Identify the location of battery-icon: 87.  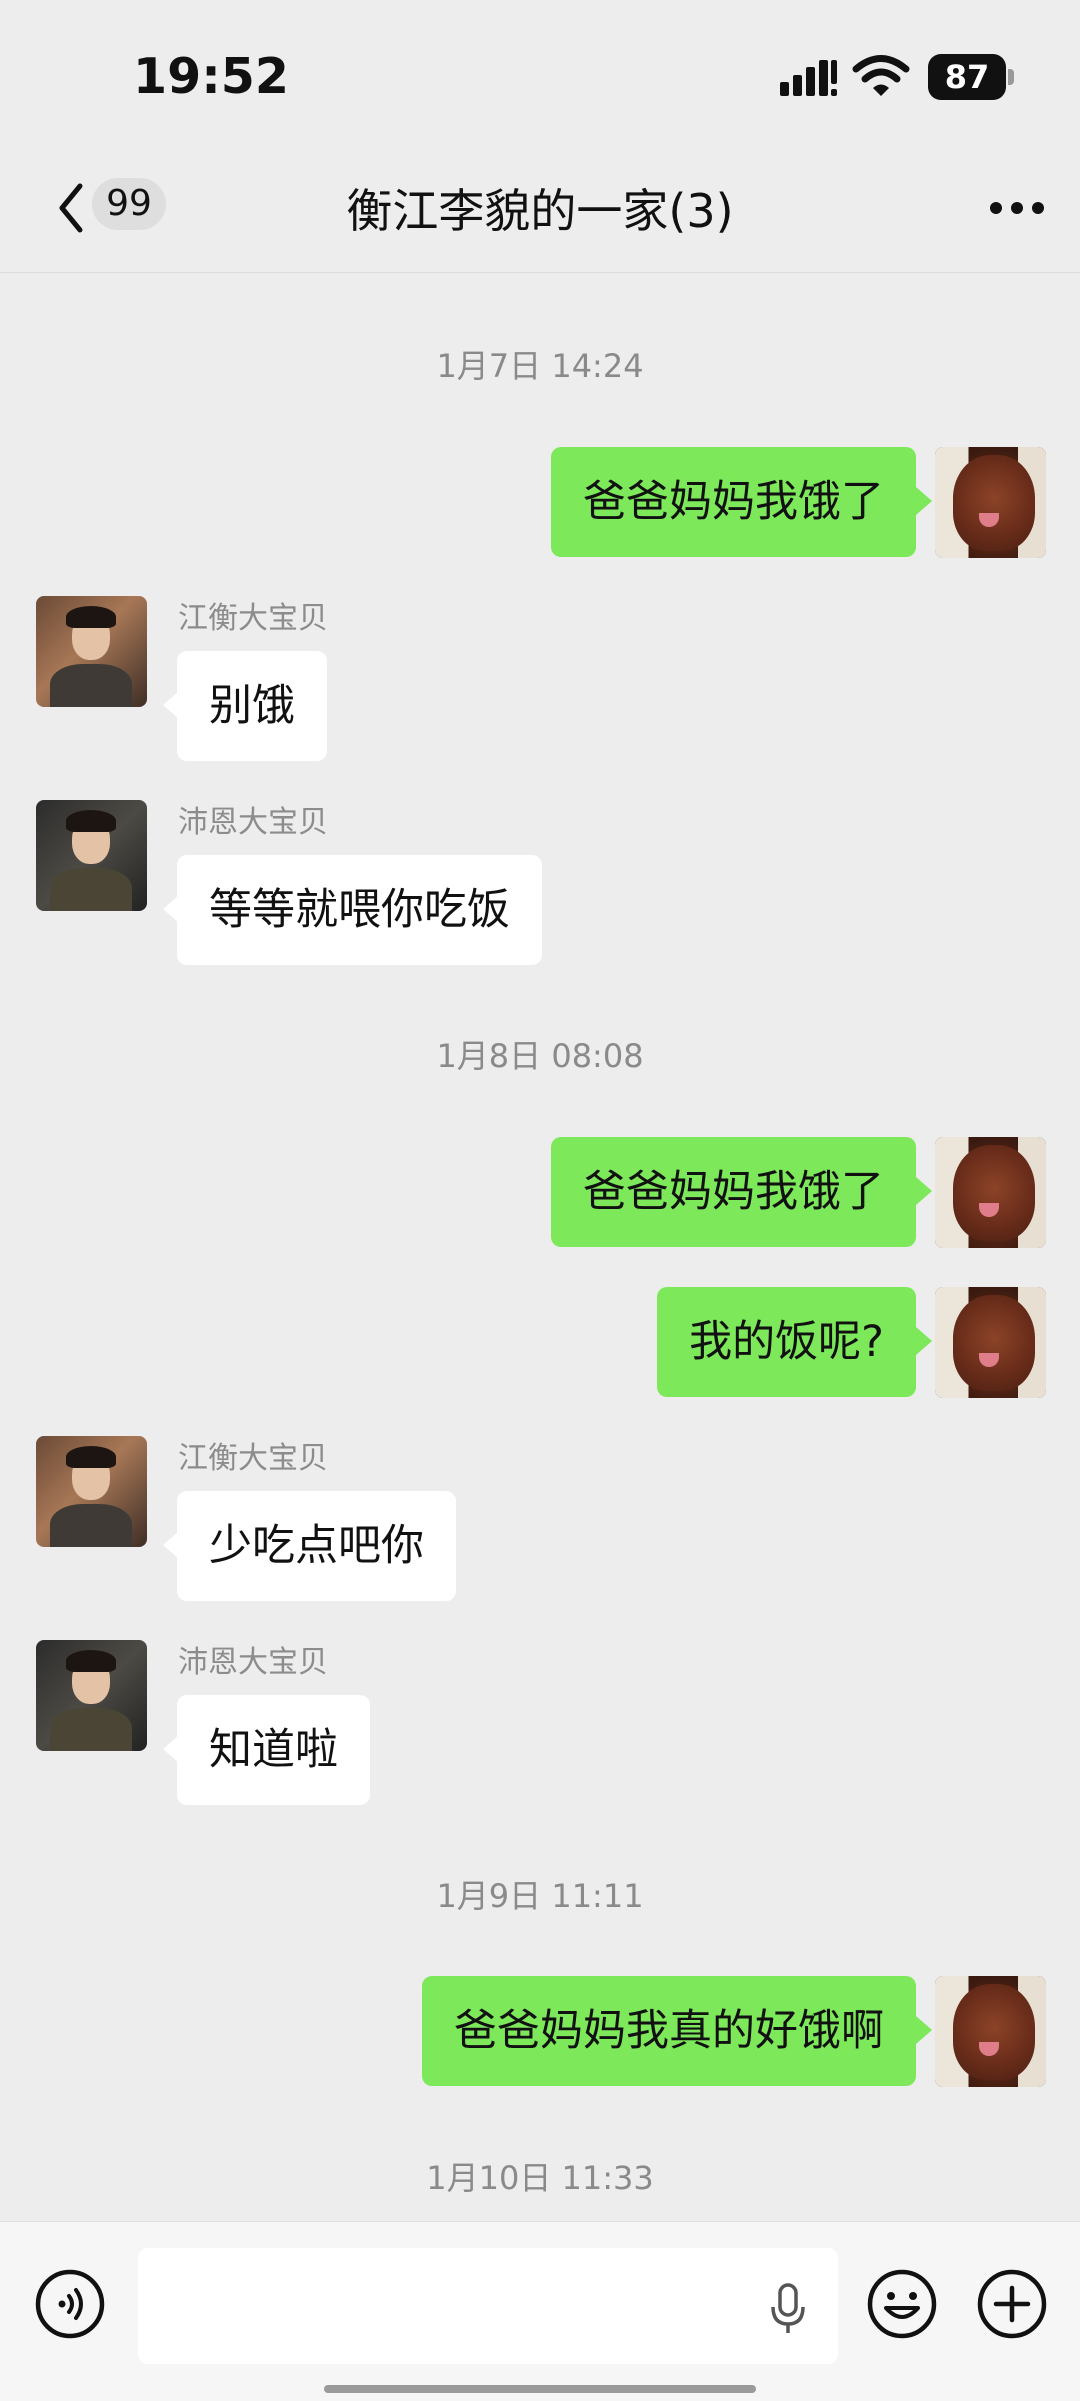
(971, 77).